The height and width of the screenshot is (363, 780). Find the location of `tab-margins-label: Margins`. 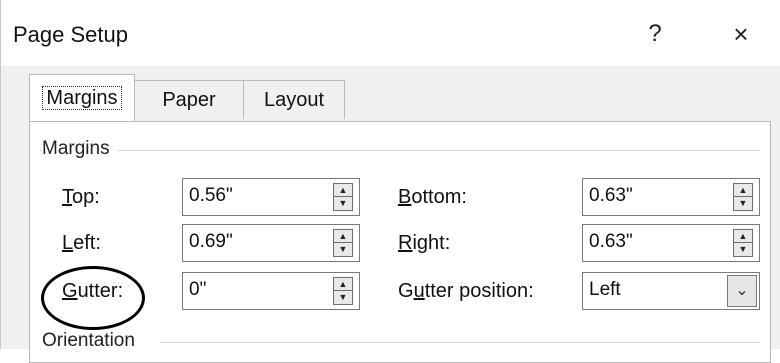

tab-margins-label: Margins is located at coordinates (82, 98).